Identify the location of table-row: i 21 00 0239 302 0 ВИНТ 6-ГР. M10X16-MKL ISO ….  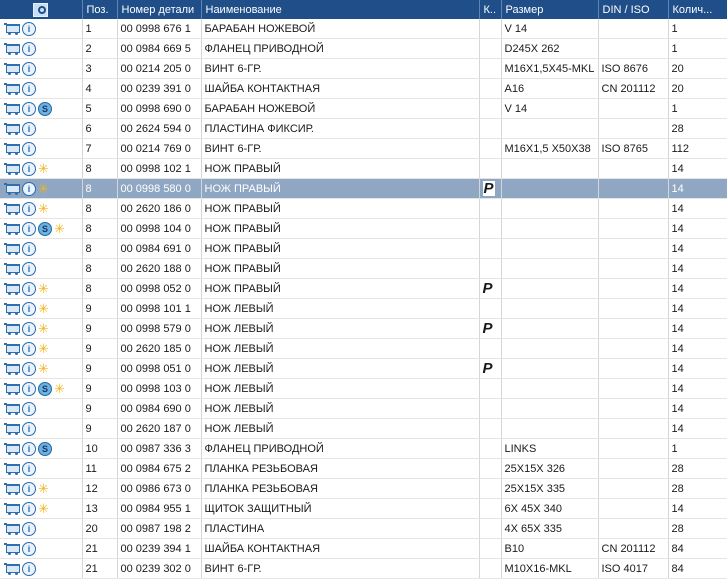
(363, 568).